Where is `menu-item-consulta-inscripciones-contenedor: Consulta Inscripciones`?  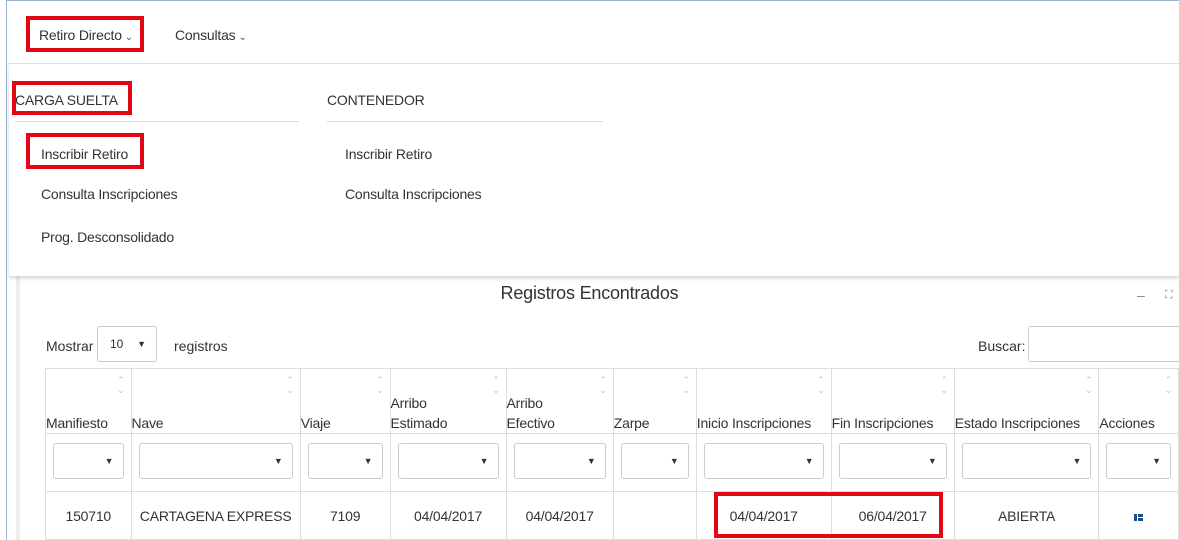 menu-item-consulta-inscripciones-contenedor: Consulta Inscripciones is located at coordinates (413, 194).